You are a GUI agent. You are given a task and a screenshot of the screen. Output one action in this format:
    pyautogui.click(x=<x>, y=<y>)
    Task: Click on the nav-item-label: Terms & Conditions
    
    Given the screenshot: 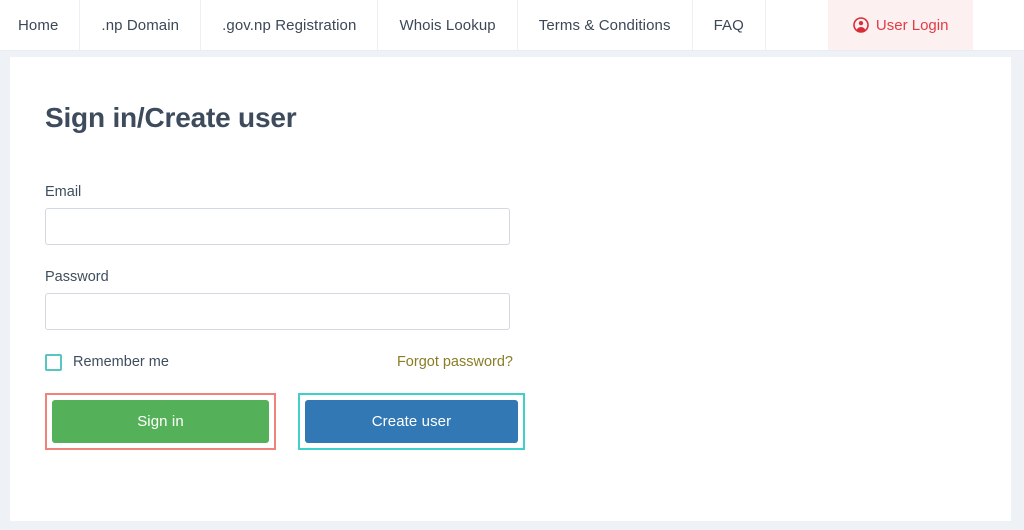 What is the action you would take?
    pyautogui.click(x=604, y=25)
    